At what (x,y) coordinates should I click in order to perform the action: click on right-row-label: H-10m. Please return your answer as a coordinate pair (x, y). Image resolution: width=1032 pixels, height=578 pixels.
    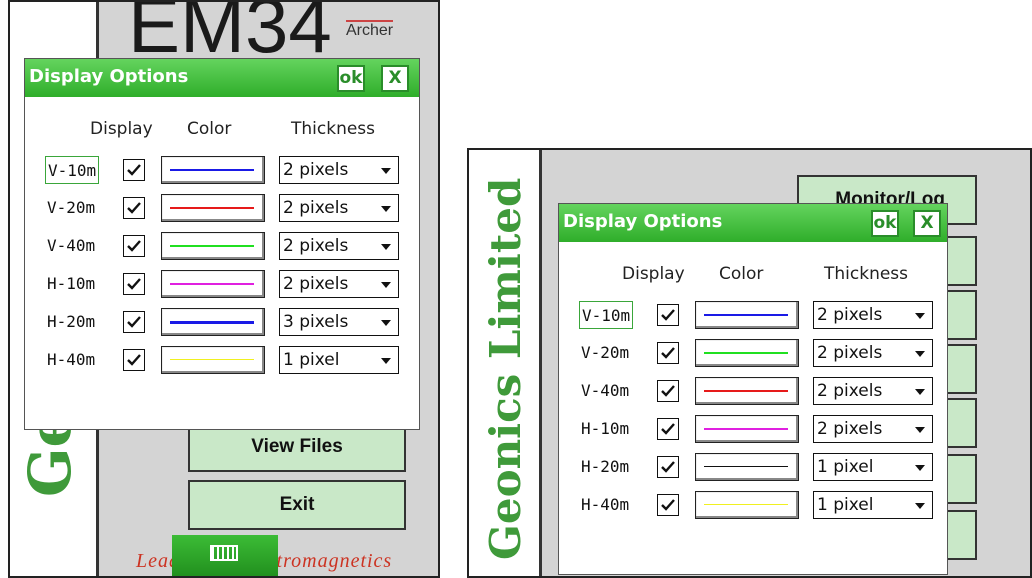
    Looking at the image, I should click on (605, 428).